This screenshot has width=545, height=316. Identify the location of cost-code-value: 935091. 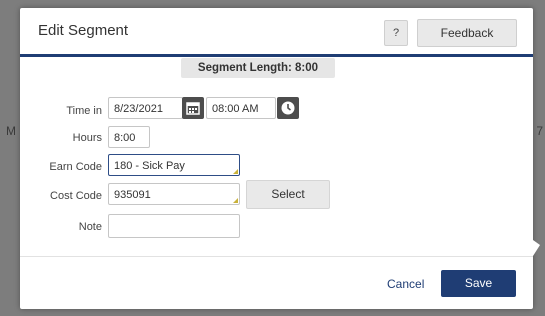
(132, 195).